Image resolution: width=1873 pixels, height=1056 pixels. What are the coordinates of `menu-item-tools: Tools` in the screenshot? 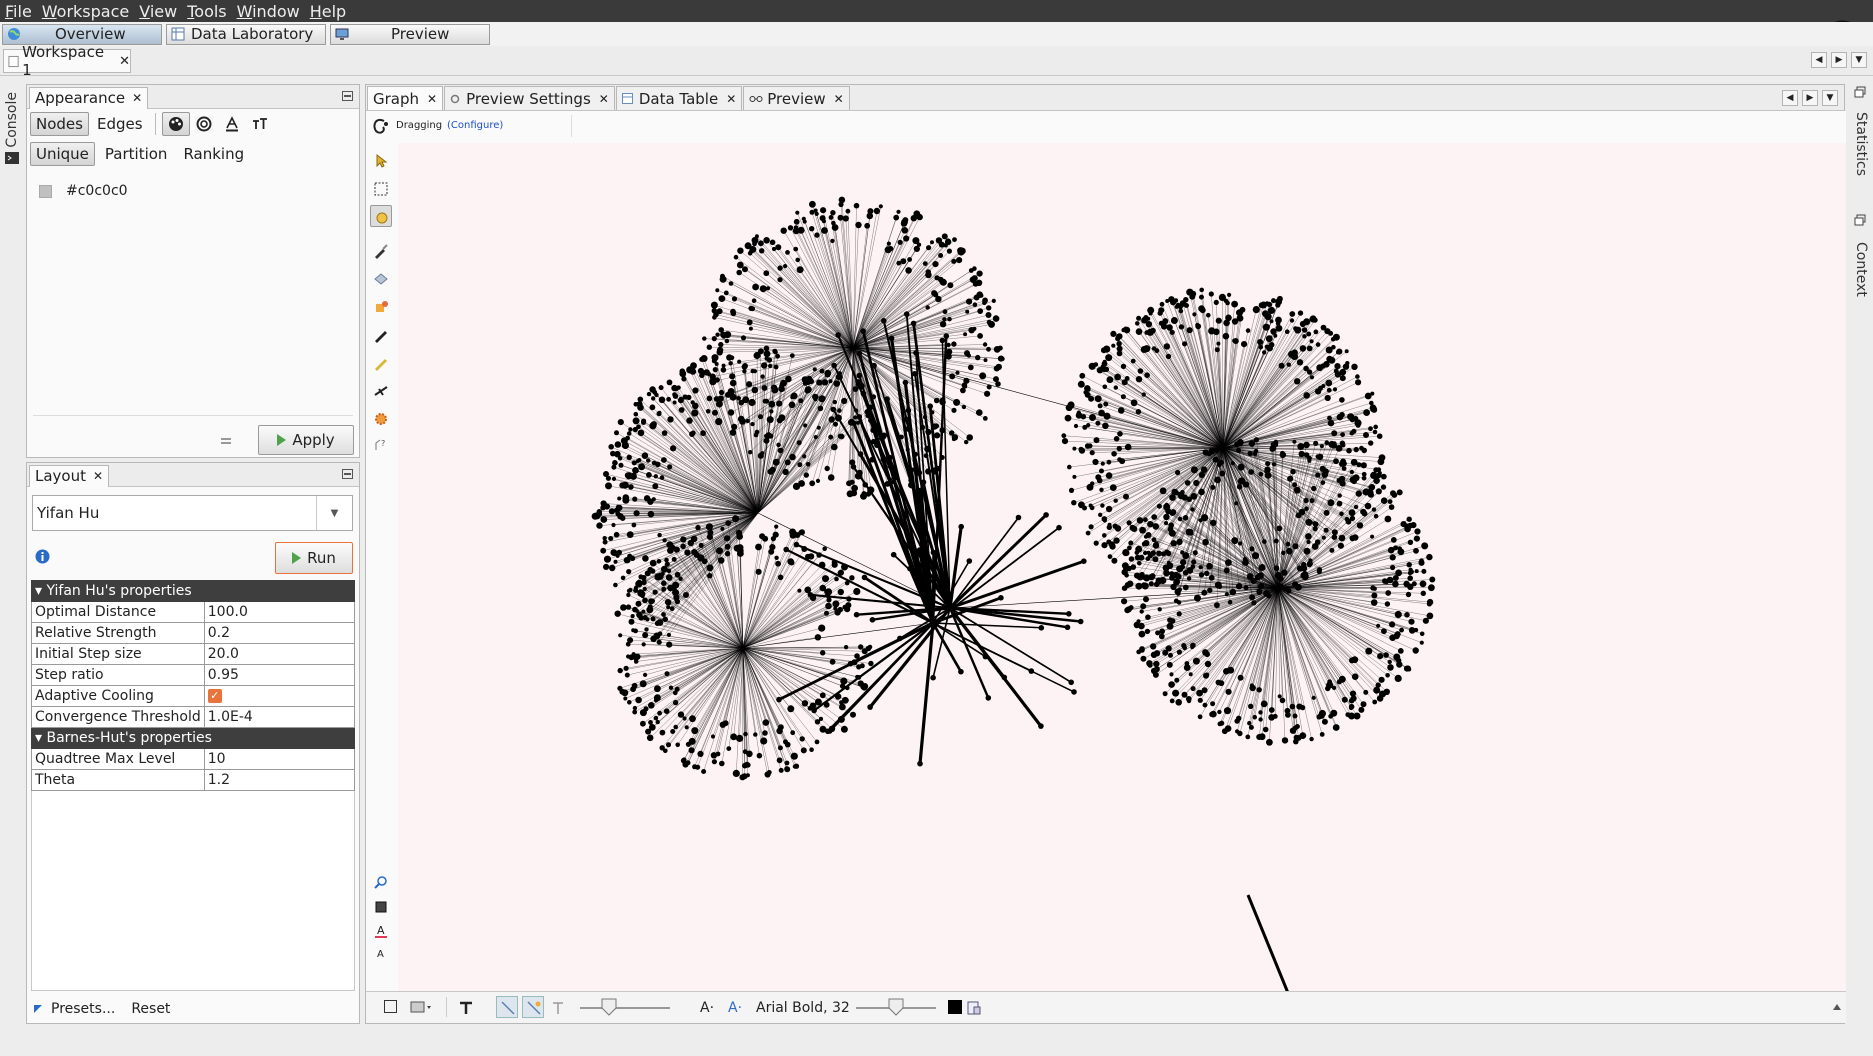 It's located at (206, 11).